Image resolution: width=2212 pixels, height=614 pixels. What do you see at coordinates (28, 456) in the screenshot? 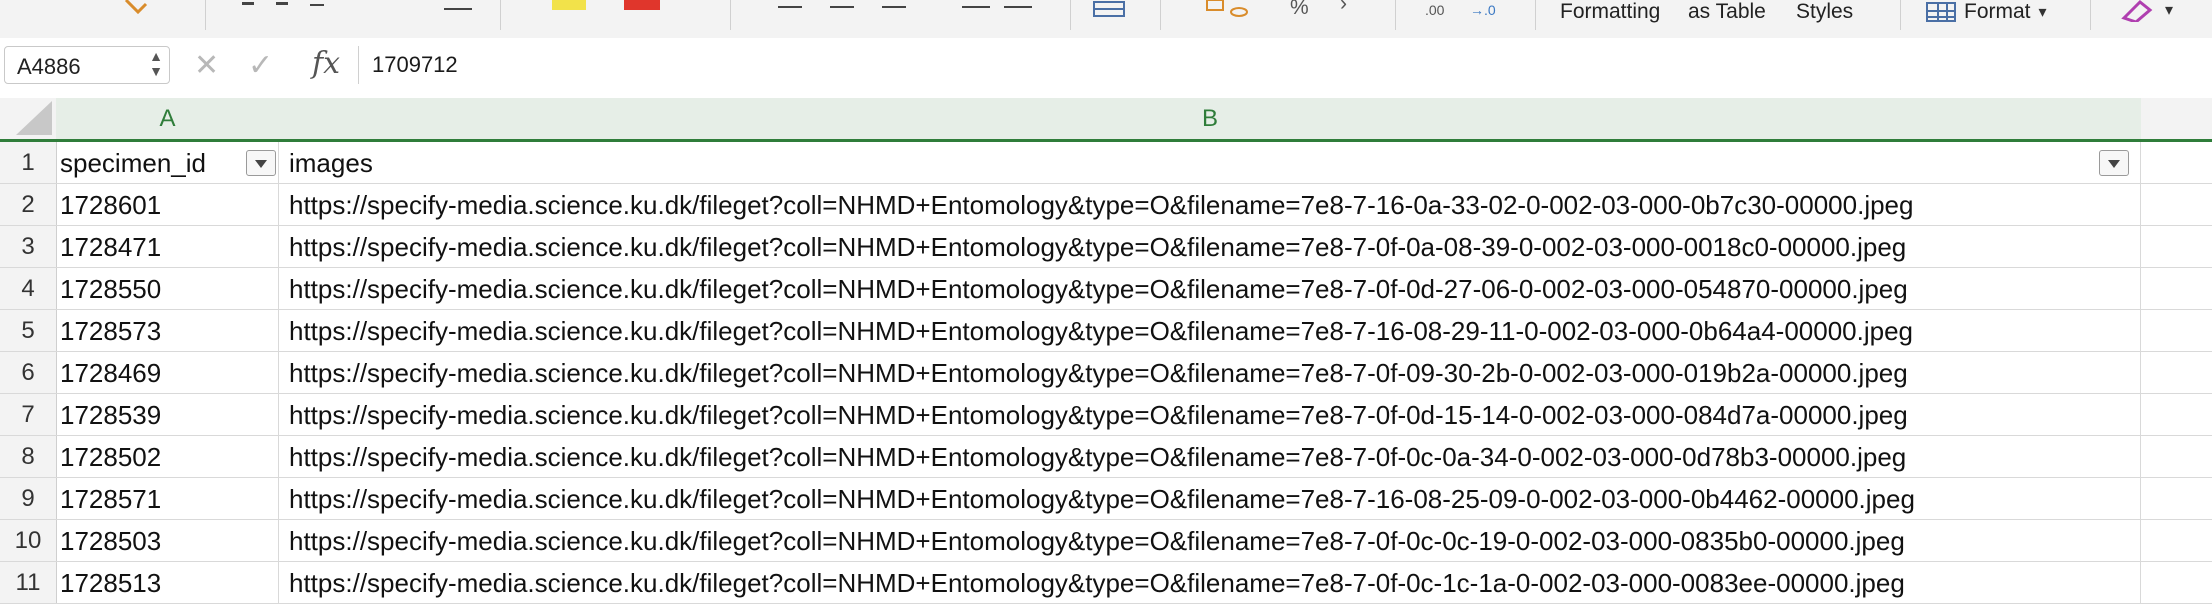
I see `row-number: 8` at bounding box center [28, 456].